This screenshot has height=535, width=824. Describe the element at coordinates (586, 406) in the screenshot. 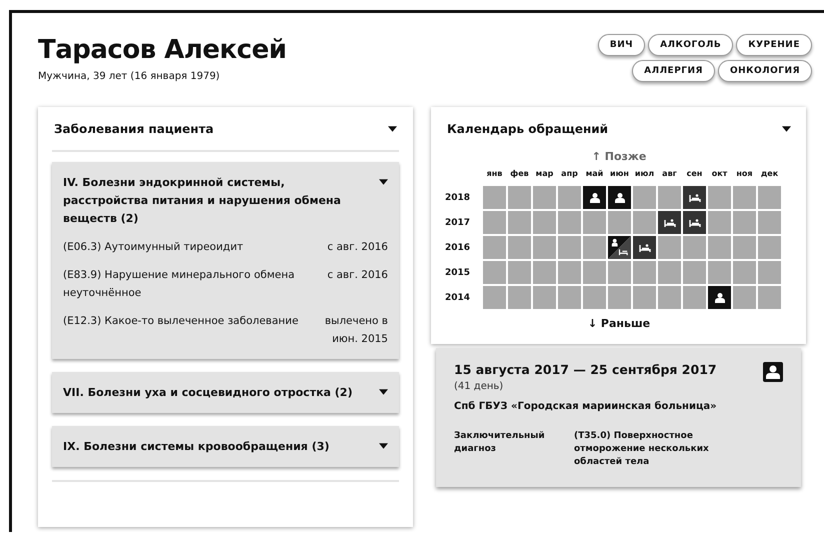

I see `facility-name: Спб ГБУЗ «Городская мариинская больница»` at that location.